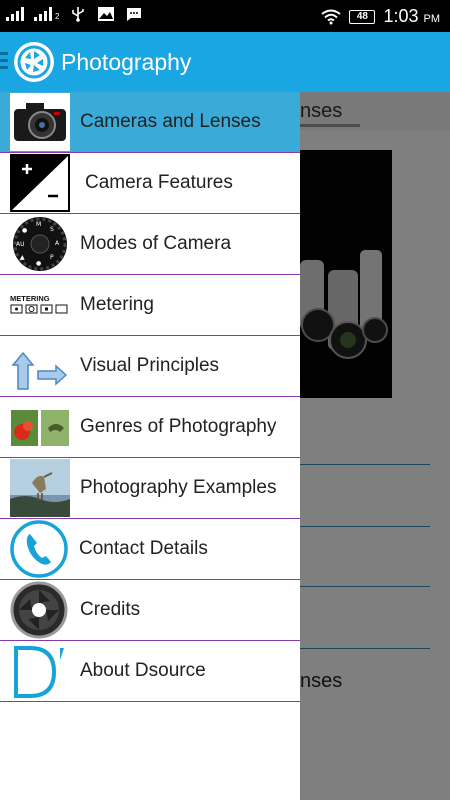 The height and width of the screenshot is (800, 450). Describe the element at coordinates (52, 229) in the screenshot. I see `svg-text: S` at that location.